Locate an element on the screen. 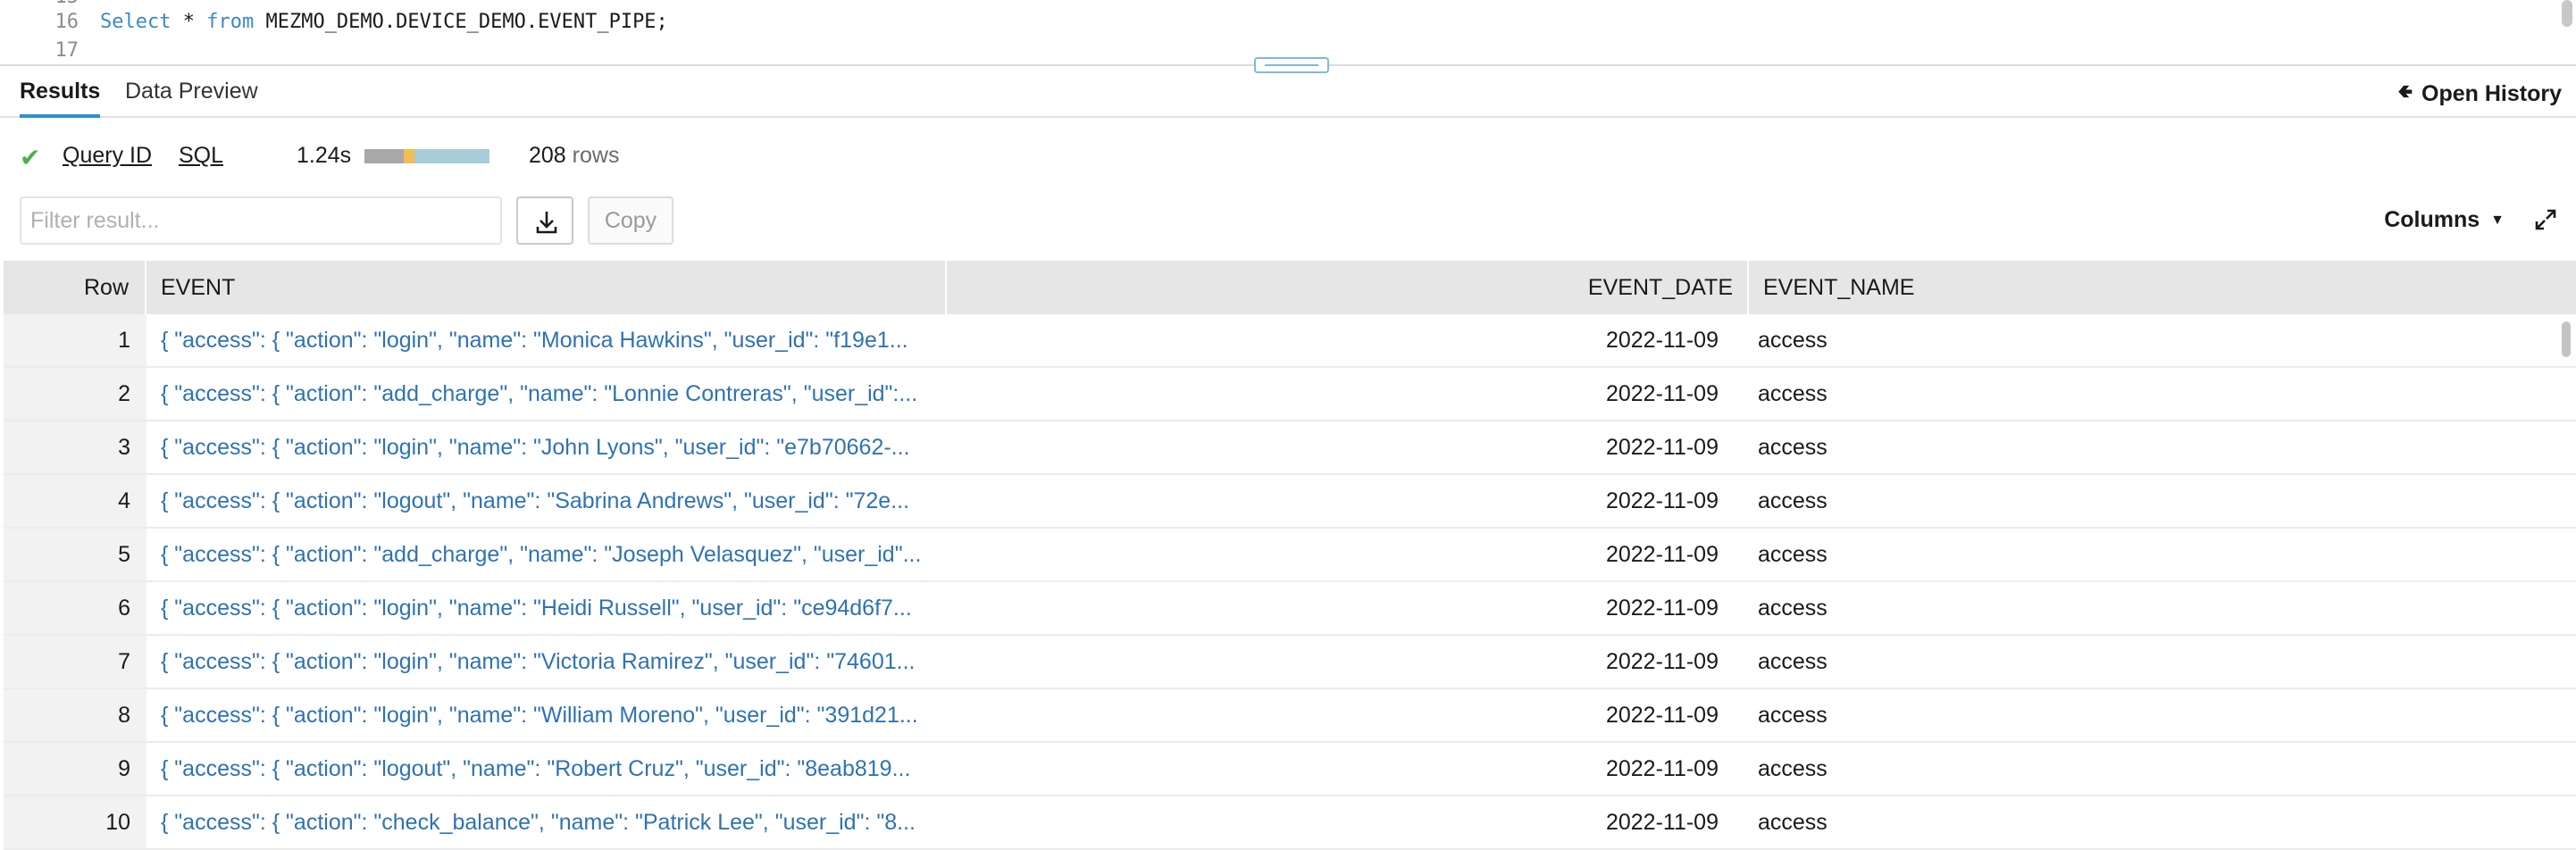 This screenshot has height=850, width=2576. row-number: 10 is located at coordinates (75, 822).